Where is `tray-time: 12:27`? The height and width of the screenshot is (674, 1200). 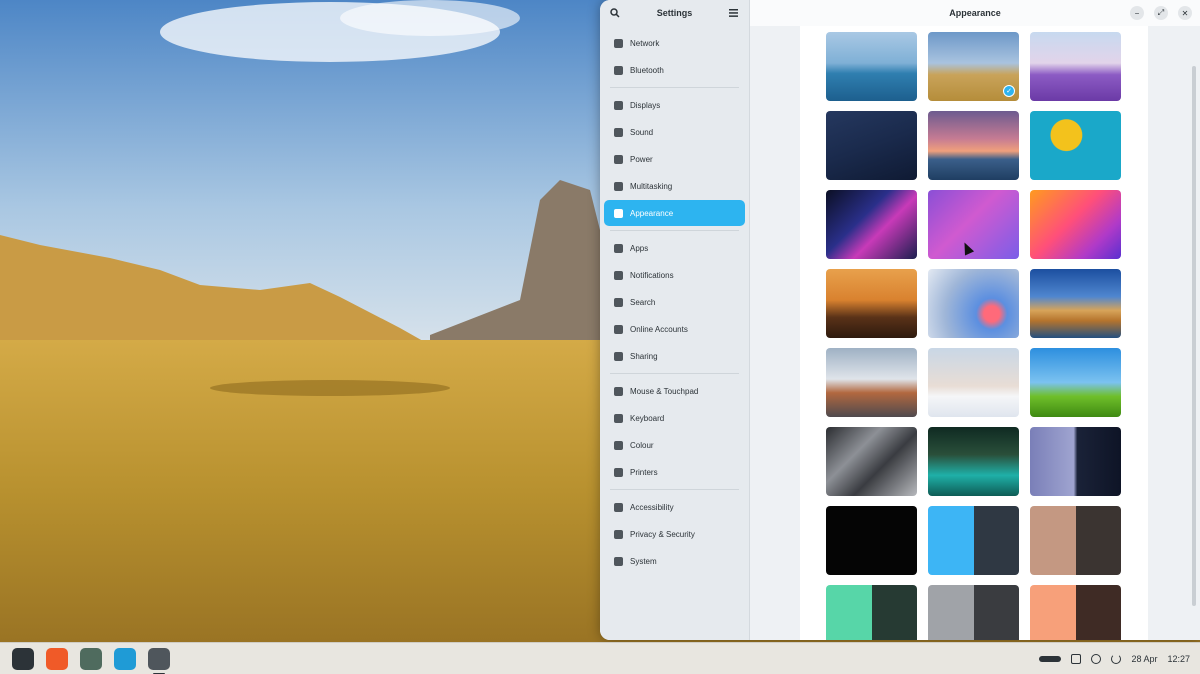
tray-time: 12:27 is located at coordinates (1178, 659).